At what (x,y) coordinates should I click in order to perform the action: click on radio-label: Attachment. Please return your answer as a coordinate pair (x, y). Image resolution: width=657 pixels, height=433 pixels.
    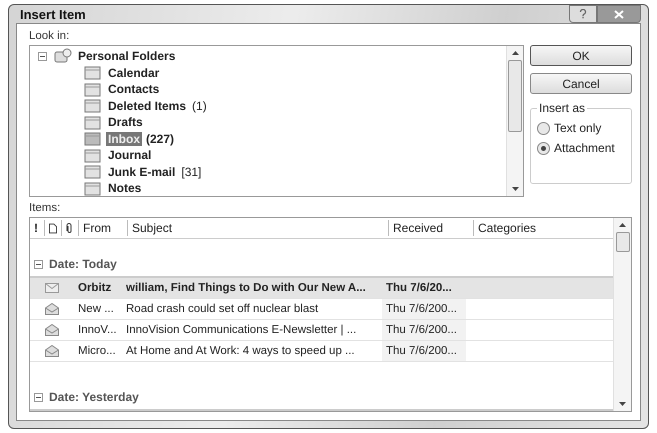
    Looking at the image, I should click on (584, 148).